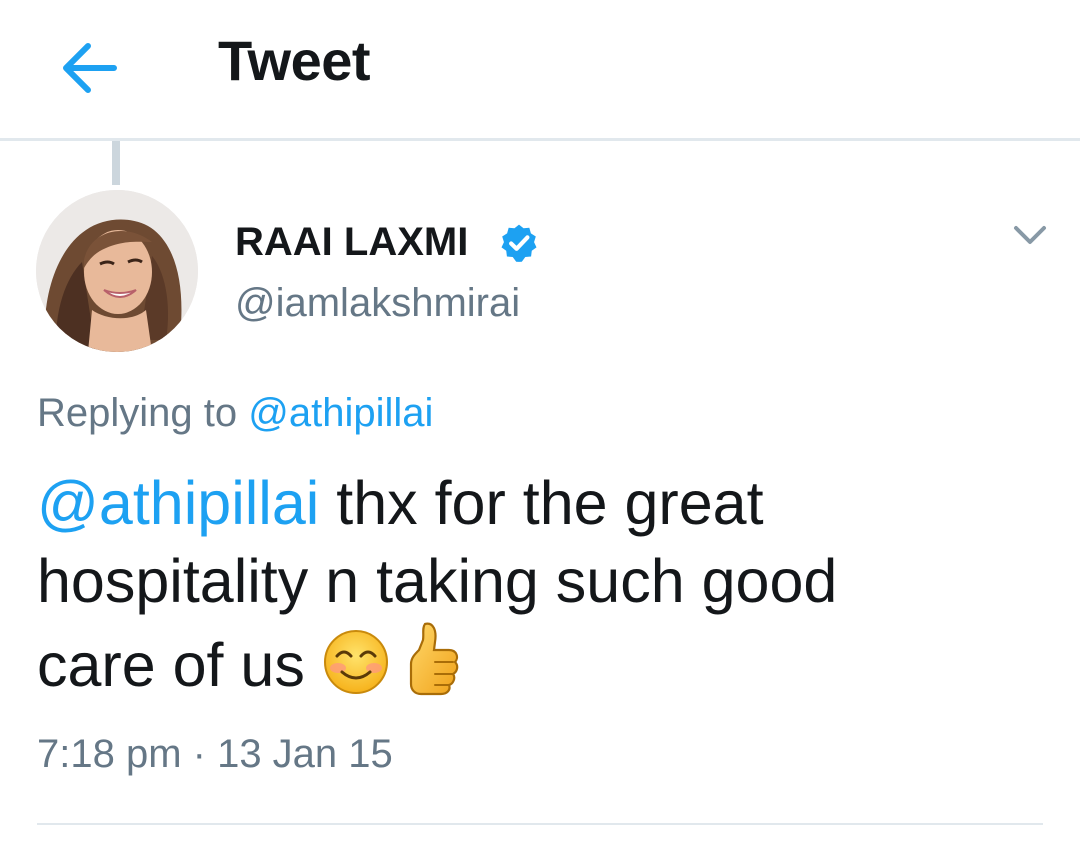 The height and width of the screenshot is (845, 1080). Describe the element at coordinates (1030, 236) in the screenshot. I see `chevron-down-icon` at that location.